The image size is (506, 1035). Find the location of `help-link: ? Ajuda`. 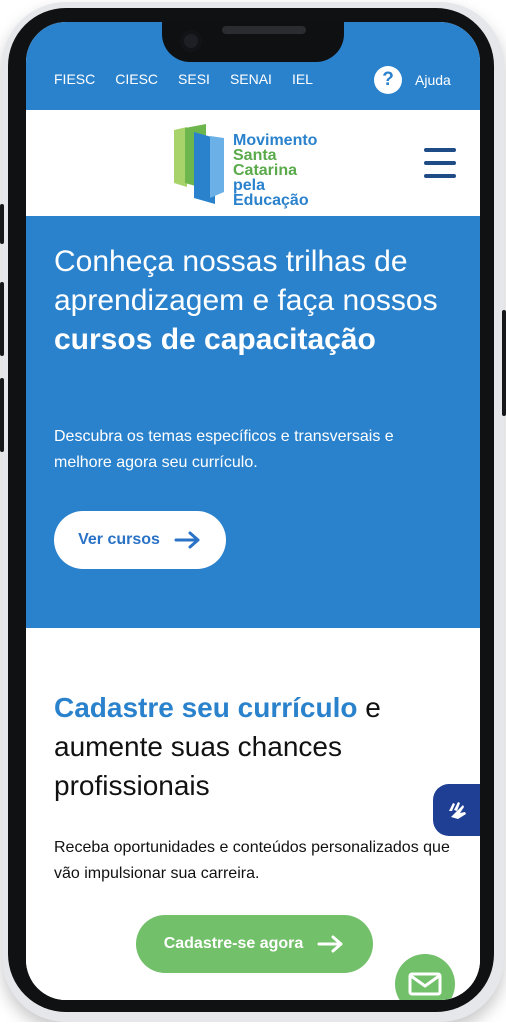

help-link: ? Ajuda is located at coordinates (412, 80).